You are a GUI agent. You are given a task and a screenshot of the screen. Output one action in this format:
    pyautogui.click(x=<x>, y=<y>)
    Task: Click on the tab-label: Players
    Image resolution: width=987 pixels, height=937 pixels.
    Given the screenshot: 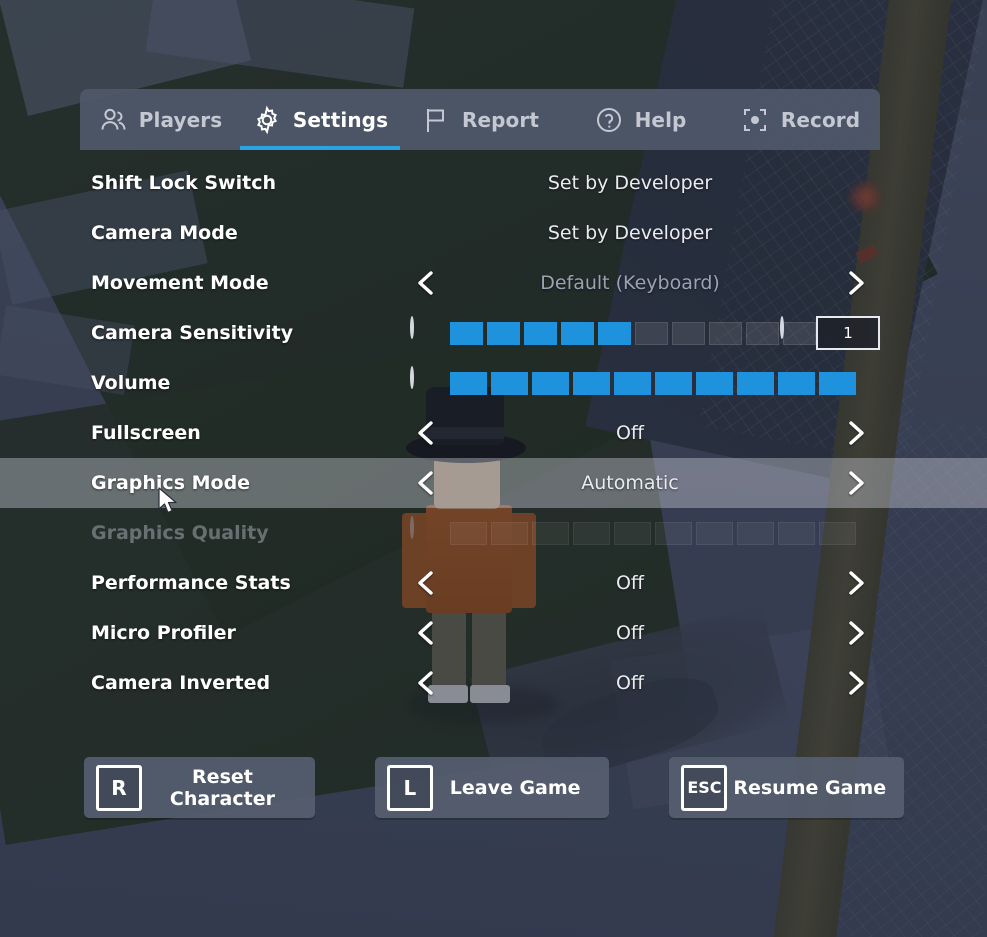 What is the action you would take?
    pyautogui.click(x=180, y=119)
    